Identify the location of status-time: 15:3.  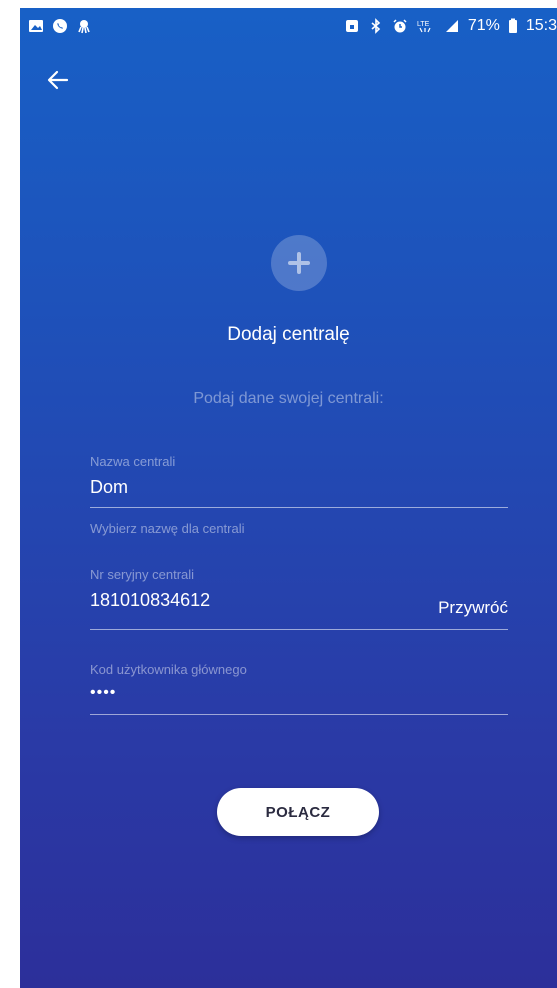
(541, 25).